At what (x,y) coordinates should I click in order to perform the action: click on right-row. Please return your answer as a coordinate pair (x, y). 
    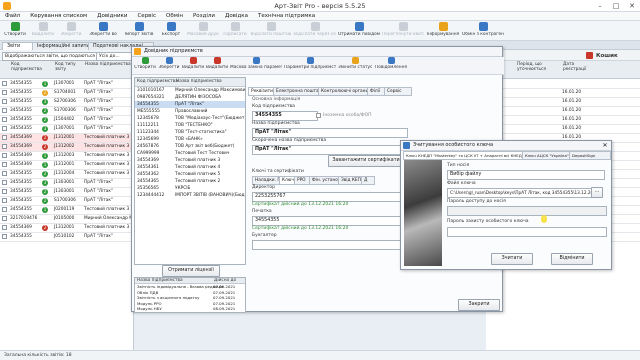
    Looking at the image, I should click on (563, 84).